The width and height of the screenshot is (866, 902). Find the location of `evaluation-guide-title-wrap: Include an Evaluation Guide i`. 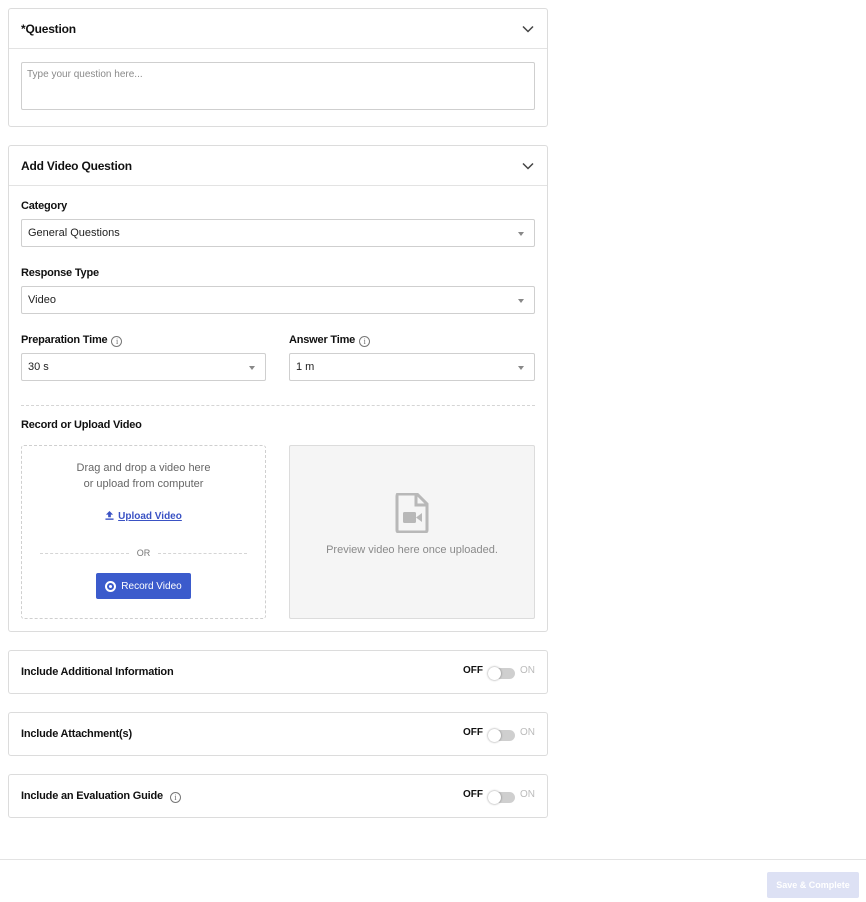

evaluation-guide-title-wrap: Include an Evaluation Guide i is located at coordinates (101, 796).